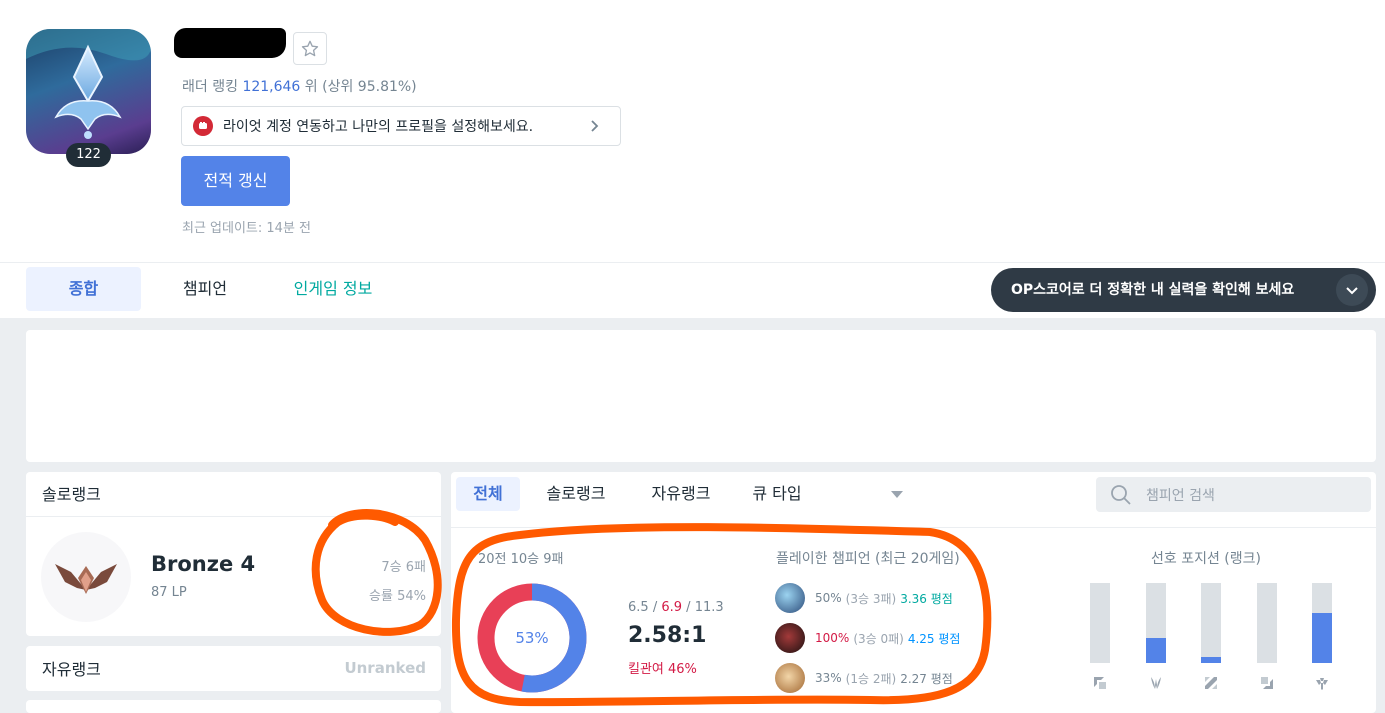 This screenshot has height=713, width=1385. What do you see at coordinates (1267, 683) in the screenshot?
I see `adc-icon` at bounding box center [1267, 683].